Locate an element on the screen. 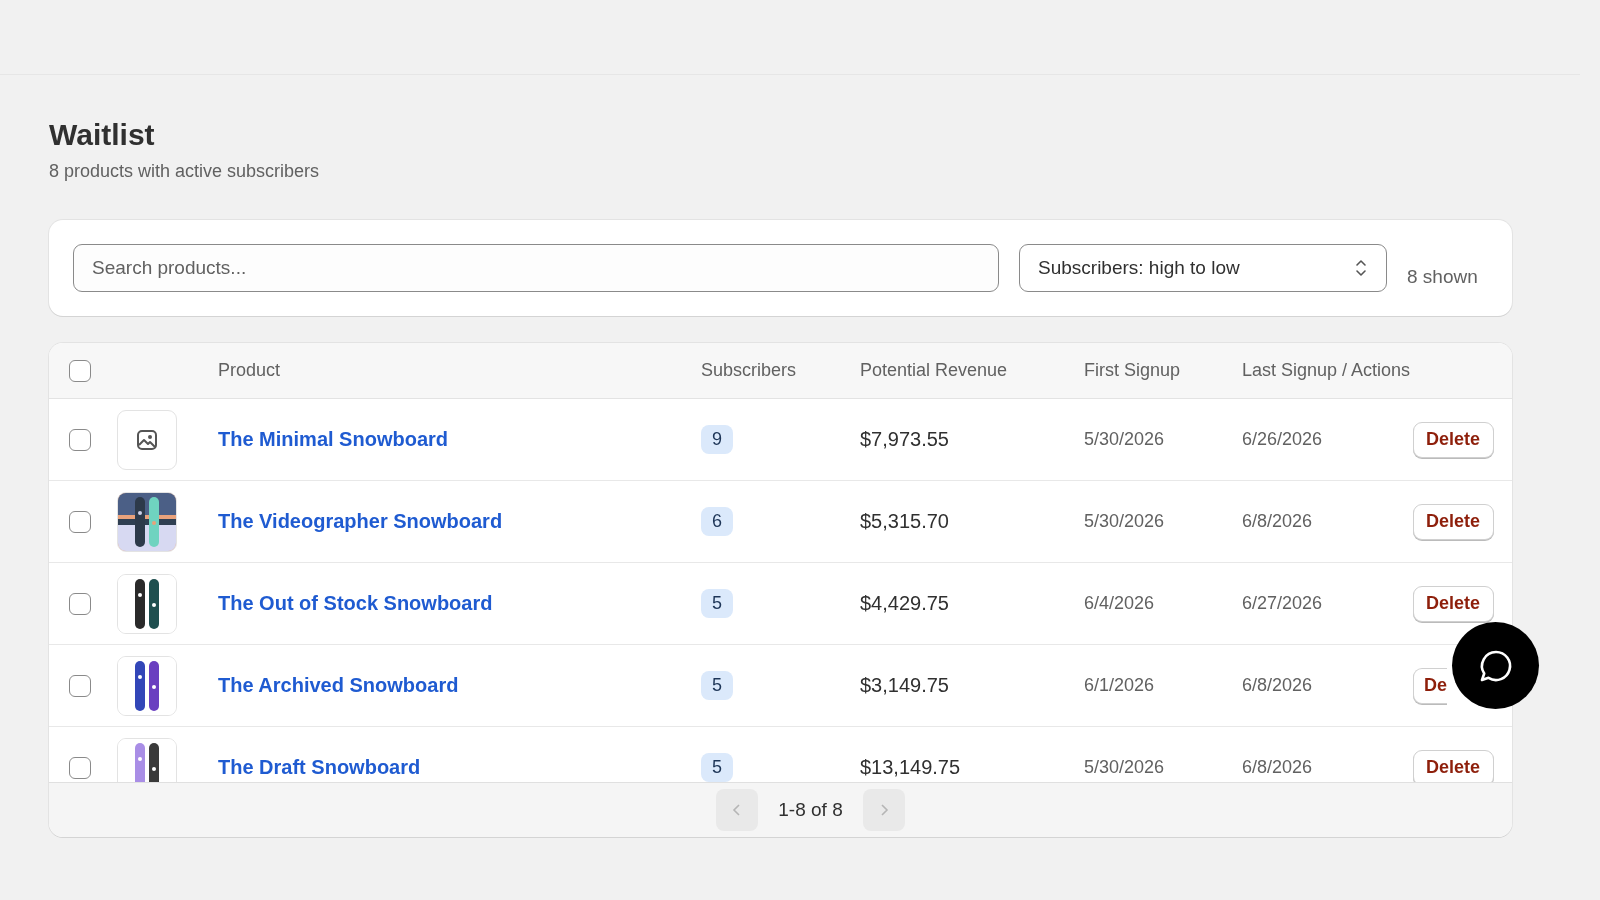 The image size is (1600, 900). table-cell-text: 6/1/2026 is located at coordinates (1120, 685).